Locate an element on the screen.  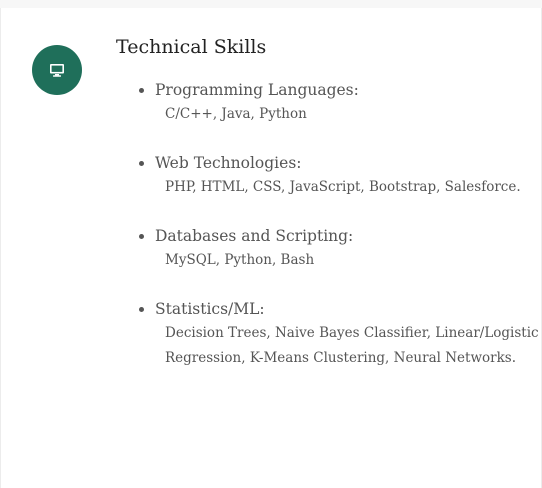
monitor-icon is located at coordinates (57, 70).